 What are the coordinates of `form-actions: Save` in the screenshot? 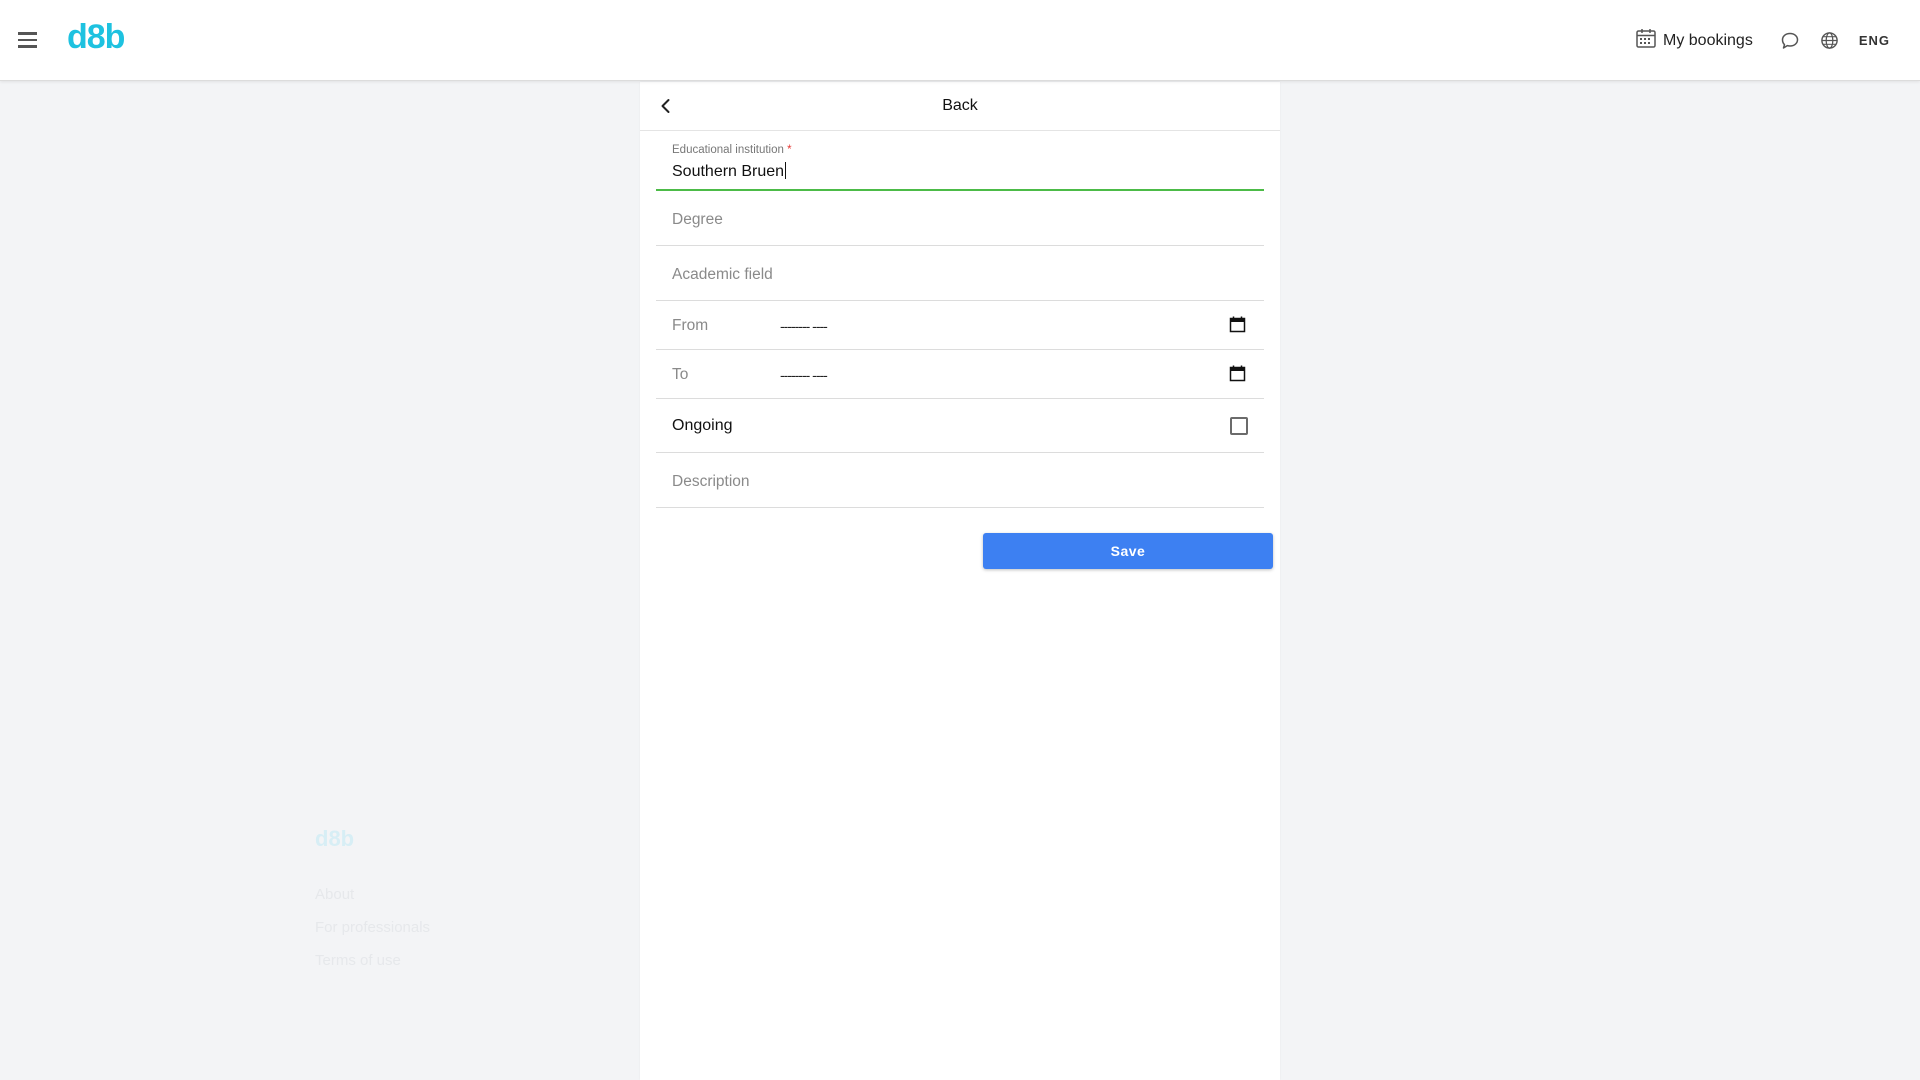 It's located at (964, 553).